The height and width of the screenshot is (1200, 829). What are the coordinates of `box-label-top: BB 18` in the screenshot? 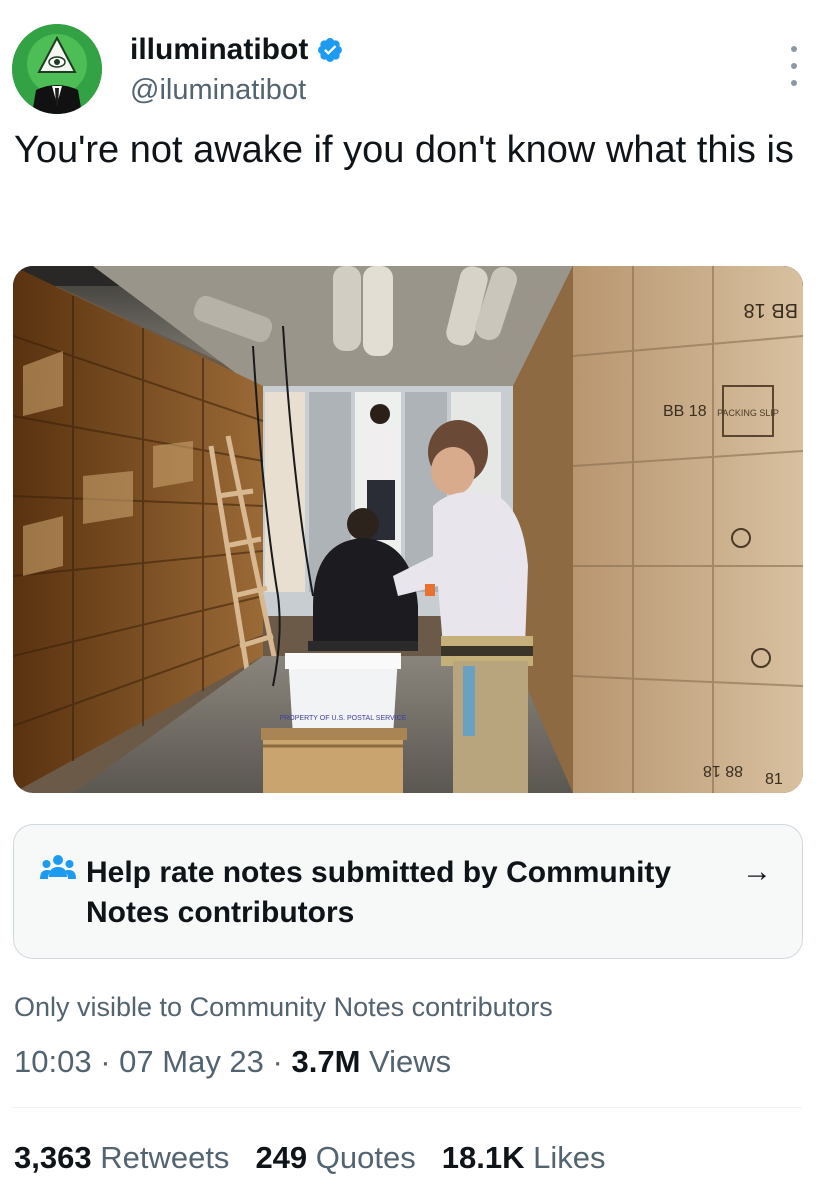 It's located at (771, 310).